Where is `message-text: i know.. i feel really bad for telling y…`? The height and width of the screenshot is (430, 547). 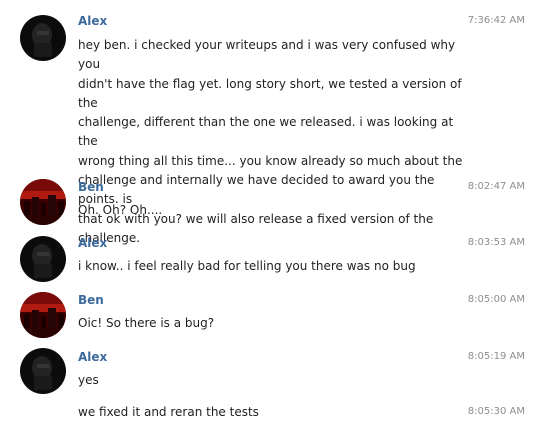
message-text: i know.. i feel really bad for telling y… is located at coordinates (247, 266).